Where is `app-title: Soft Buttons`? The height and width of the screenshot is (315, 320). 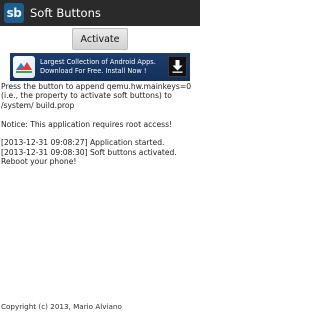 app-title: Soft Buttons is located at coordinates (65, 13).